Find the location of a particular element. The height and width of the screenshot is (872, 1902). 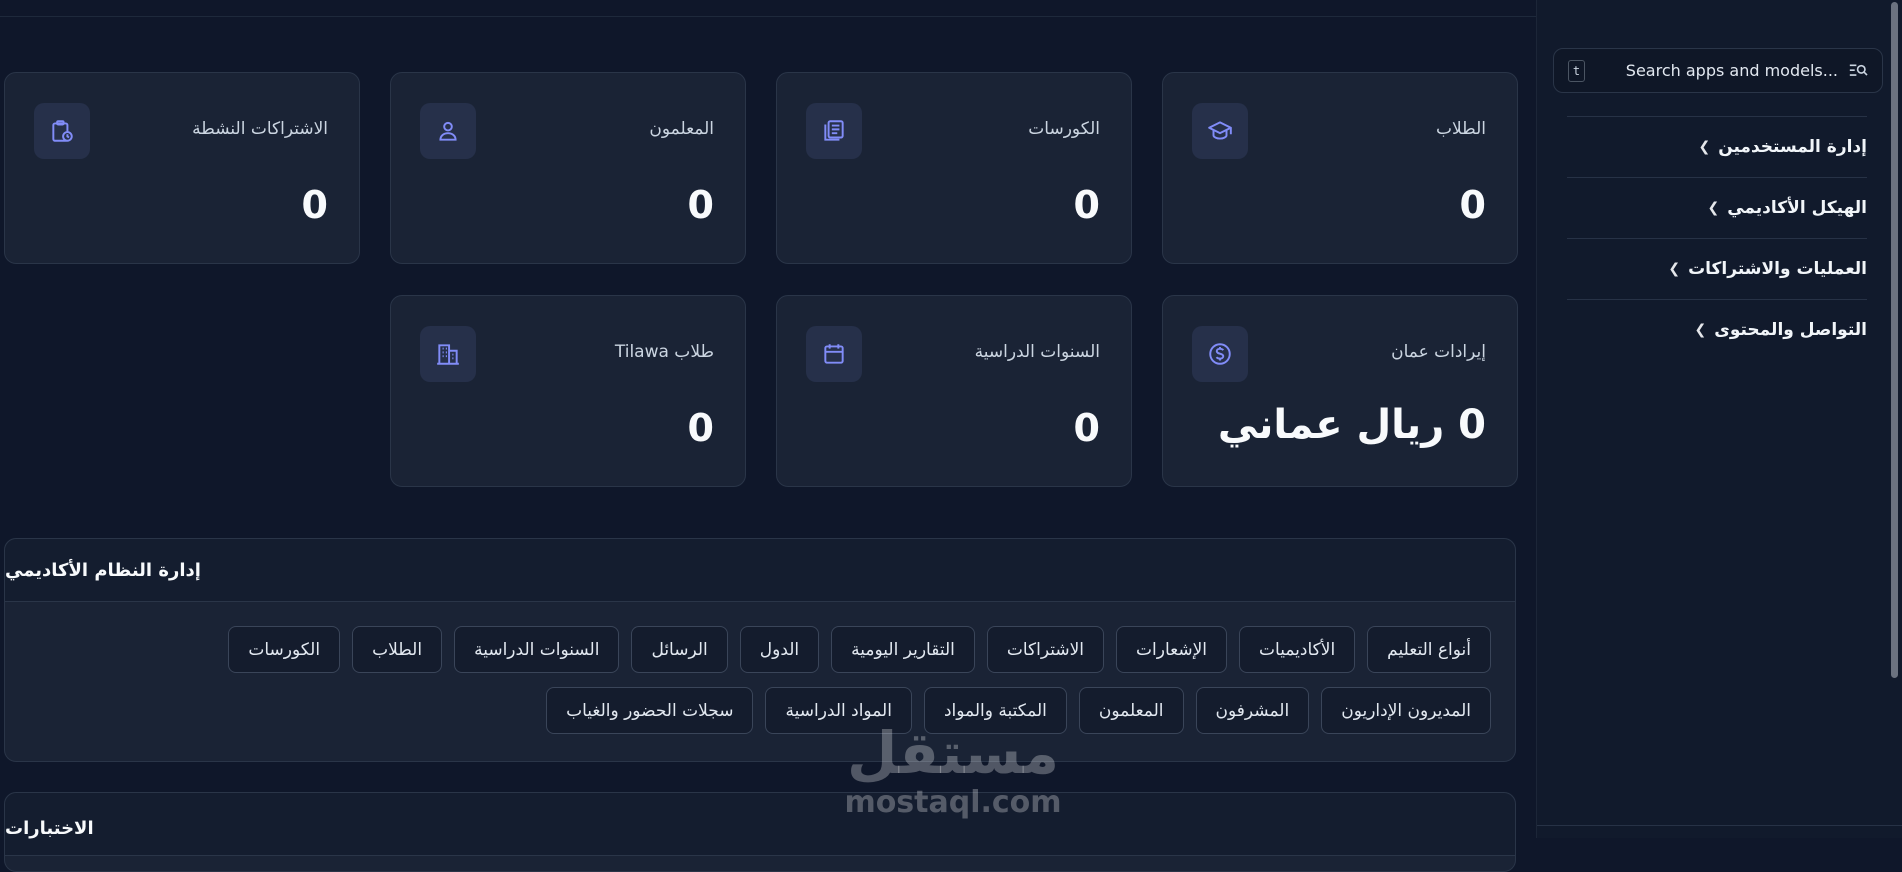

link-academies: الأكاديميات is located at coordinates (1297, 649).